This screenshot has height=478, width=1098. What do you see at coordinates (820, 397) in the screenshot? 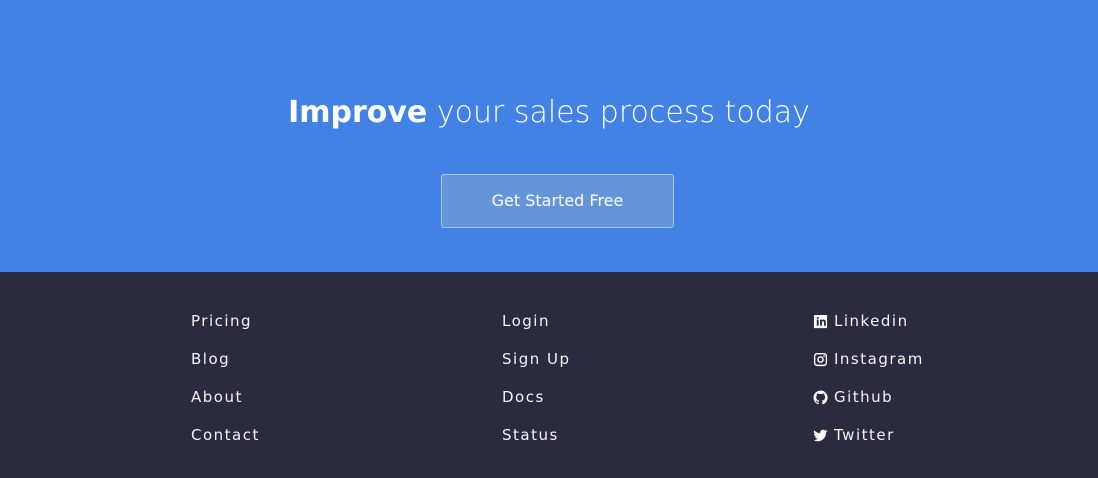
I see `github-icon` at bounding box center [820, 397].